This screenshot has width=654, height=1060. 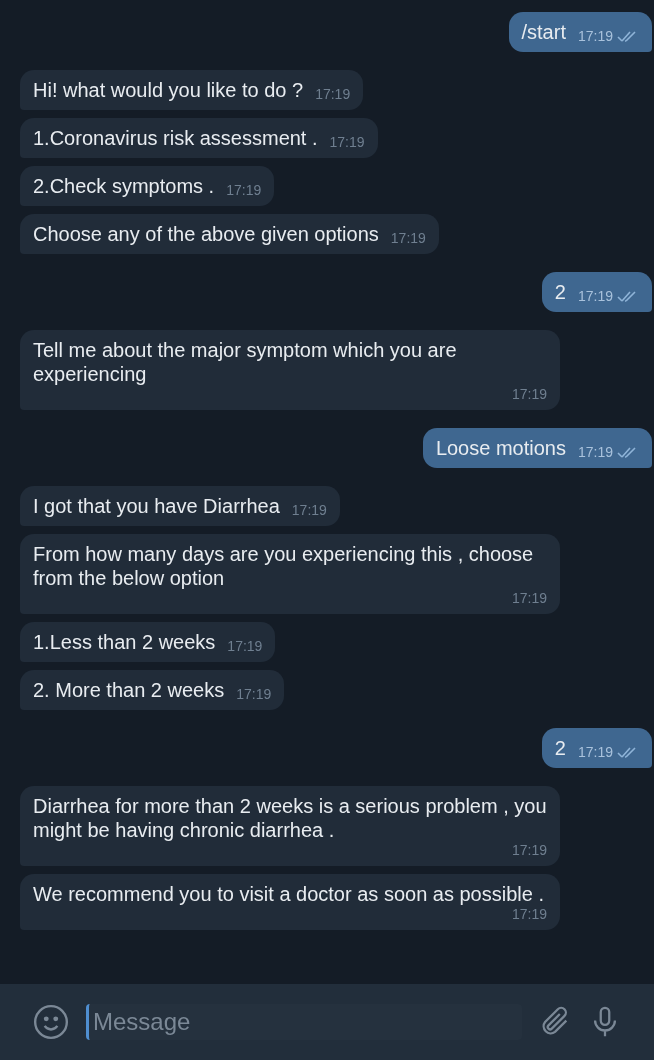 I want to click on message-text: Diarrhea for more than 2 weeks is a serious problem , you might be having chronic diarrhea ., so click(x=290, y=818).